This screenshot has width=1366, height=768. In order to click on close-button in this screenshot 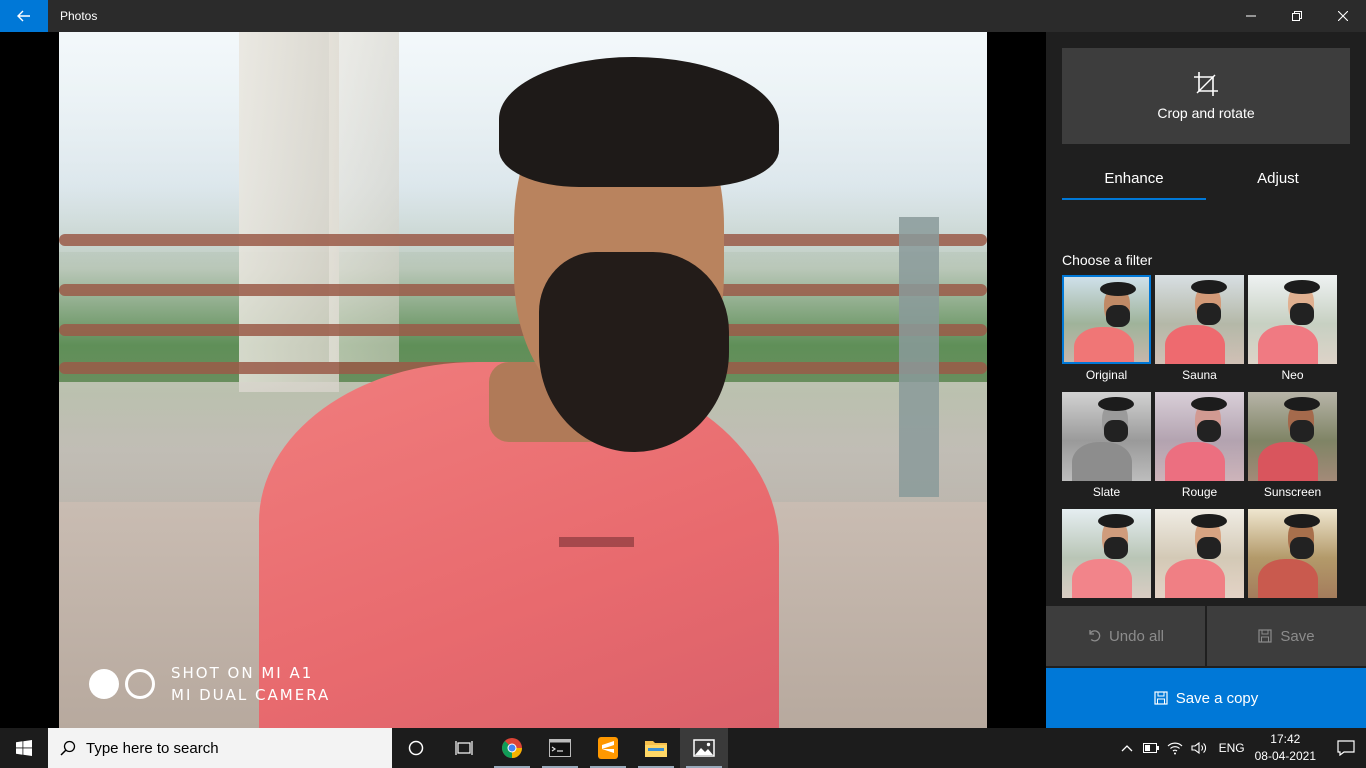, I will do `click(1343, 16)`.